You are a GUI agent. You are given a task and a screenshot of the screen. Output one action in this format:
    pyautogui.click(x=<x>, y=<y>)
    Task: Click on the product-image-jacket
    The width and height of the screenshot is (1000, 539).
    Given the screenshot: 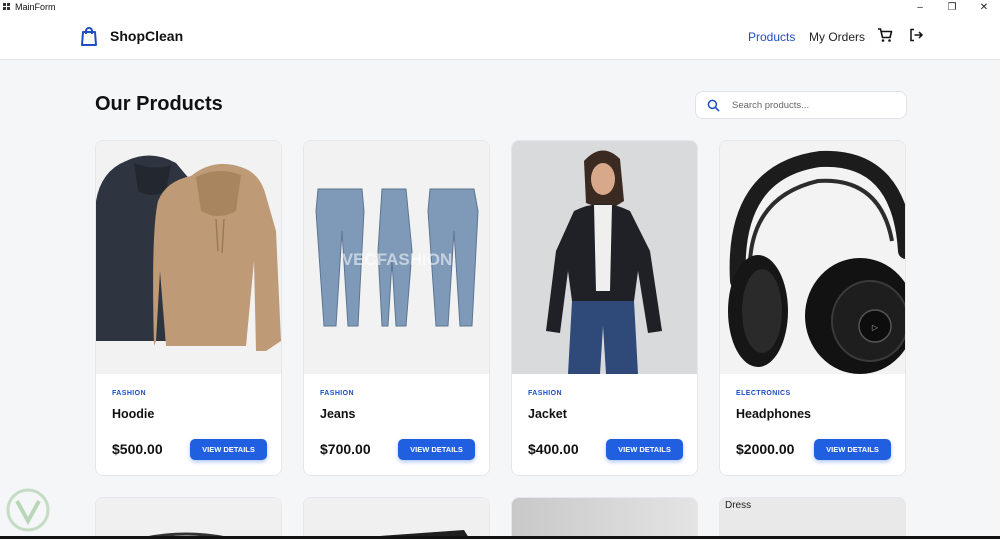 What is the action you would take?
    pyautogui.click(x=604, y=257)
    